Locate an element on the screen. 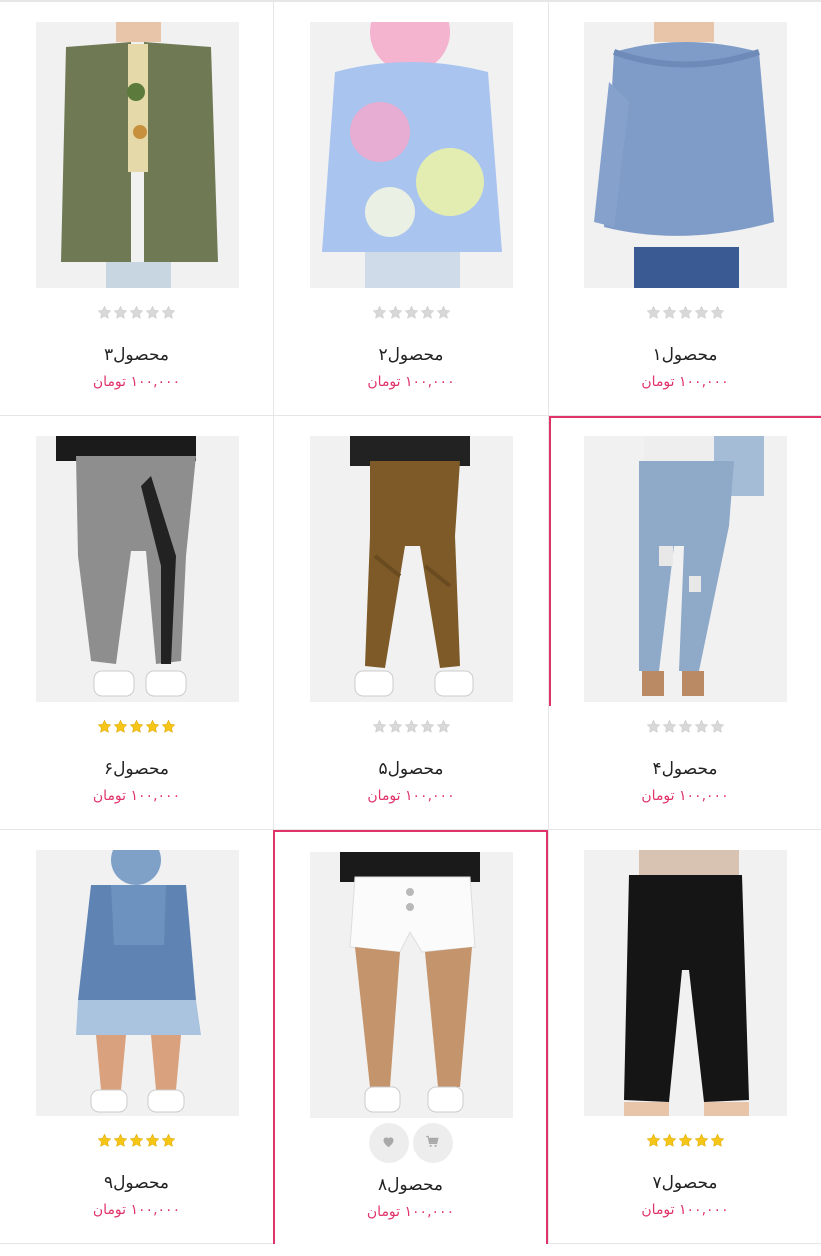  add-to-cart-button is located at coordinates (432, 1143).